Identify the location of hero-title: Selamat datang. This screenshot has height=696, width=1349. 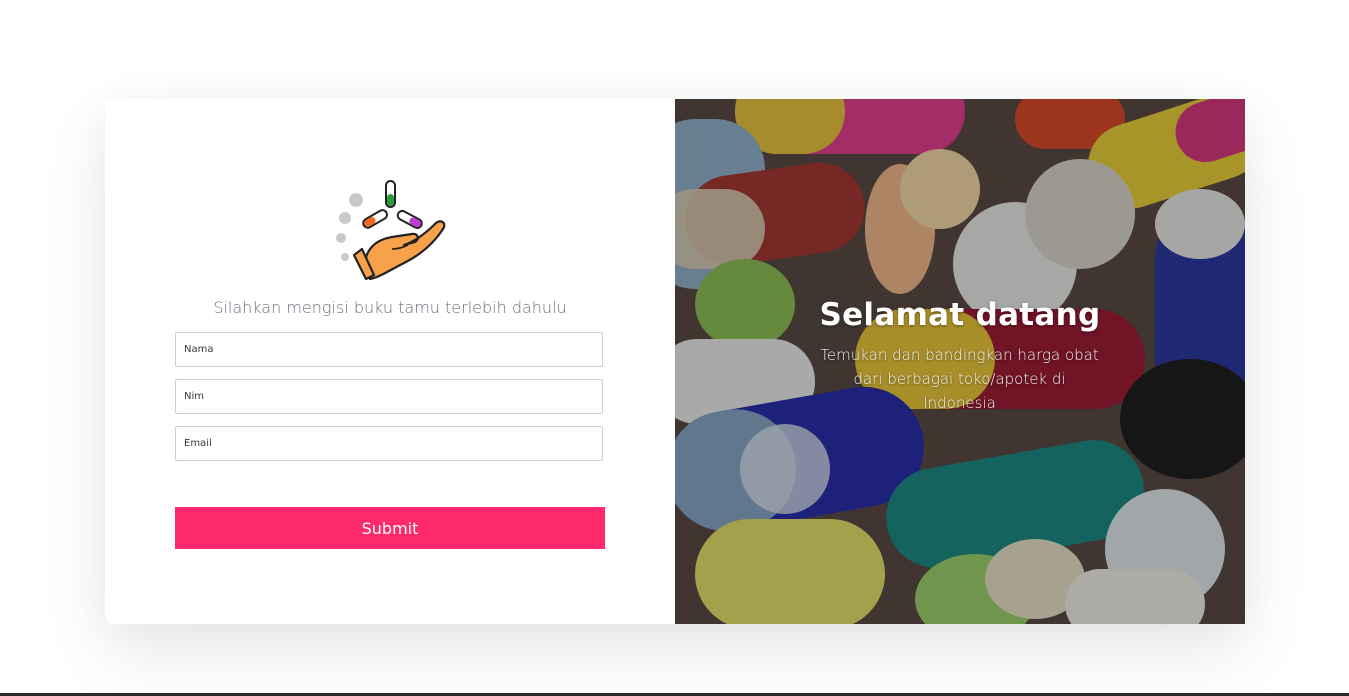
(960, 315).